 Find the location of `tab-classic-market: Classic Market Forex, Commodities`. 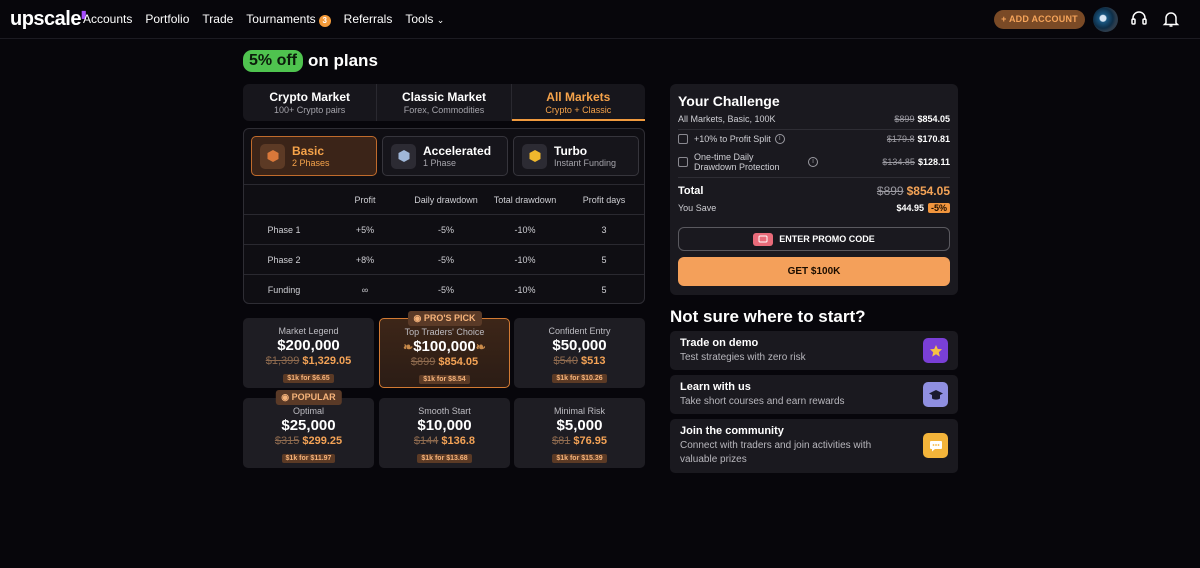

tab-classic-market: Classic Market Forex, Commodities is located at coordinates (444, 102).